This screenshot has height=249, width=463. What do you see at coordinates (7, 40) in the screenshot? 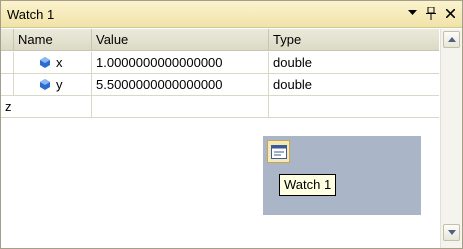
I see `header-gutter` at bounding box center [7, 40].